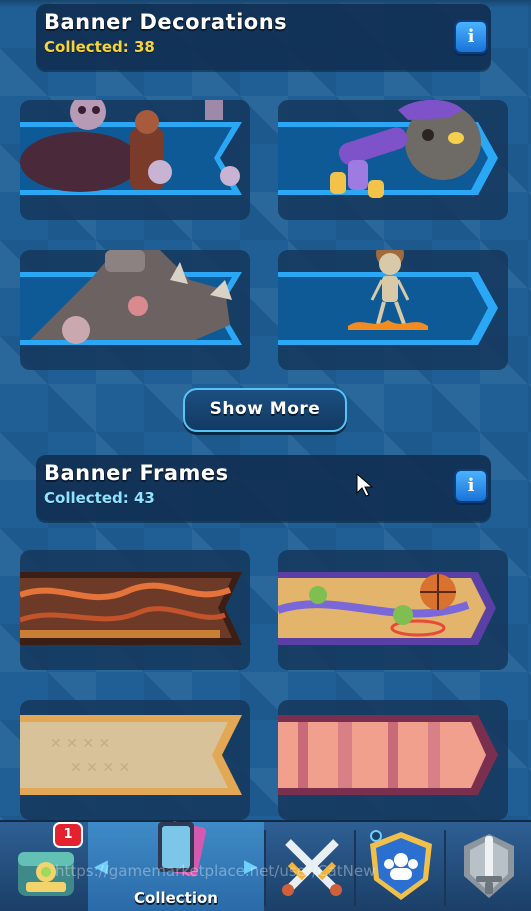 The width and height of the screenshot is (531, 911). What do you see at coordinates (99, 498) in the screenshot?
I see `banner-frames-collected: Collected: 43` at bounding box center [99, 498].